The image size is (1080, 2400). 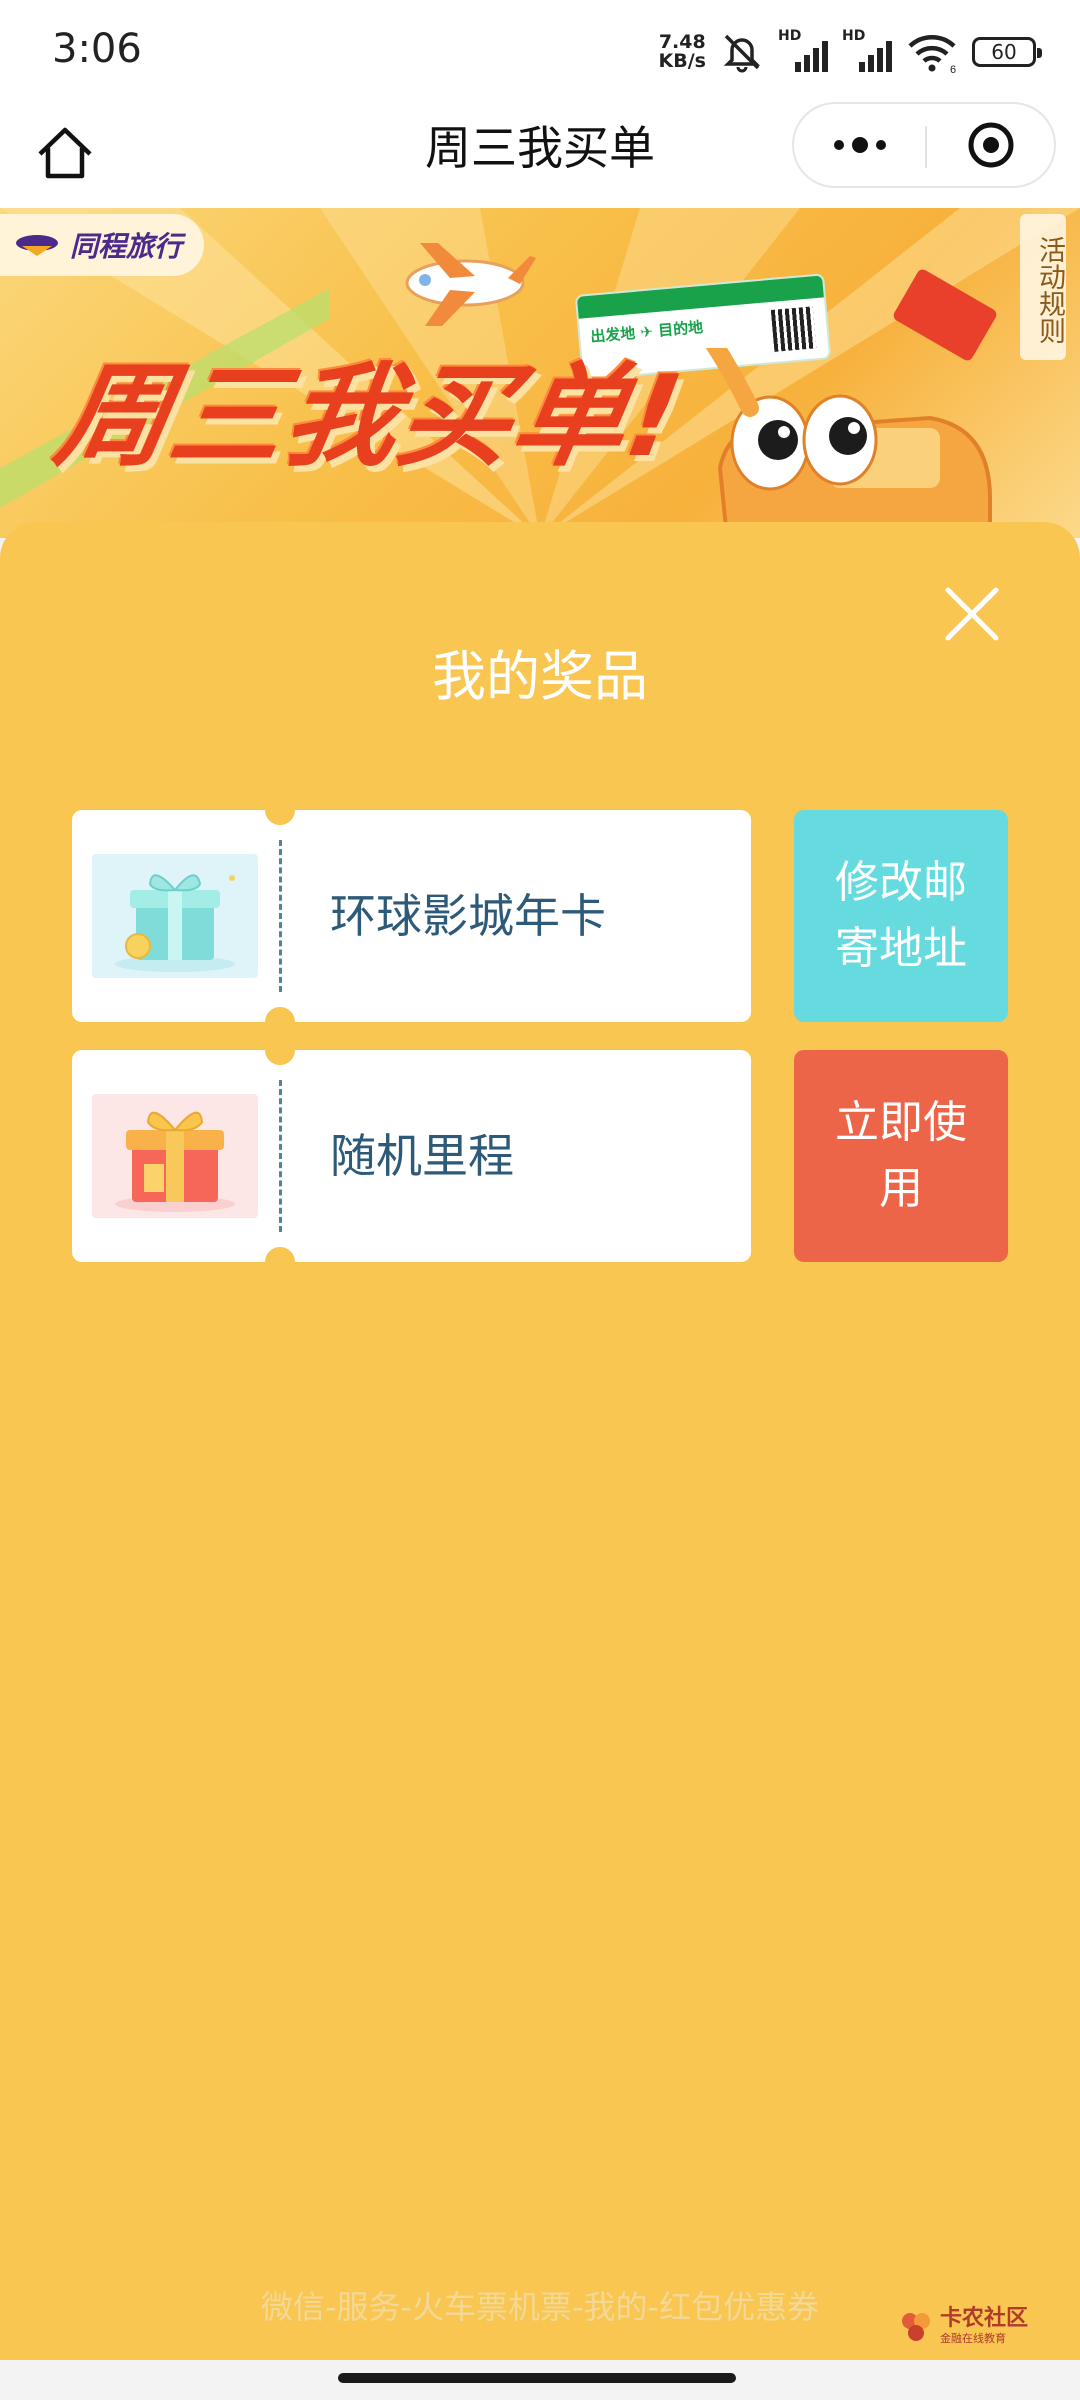 I want to click on promo-banner: 同程旅行 活动规则 出发地 ✈ 目的地 周三我买单!, so click(x=540, y=373).